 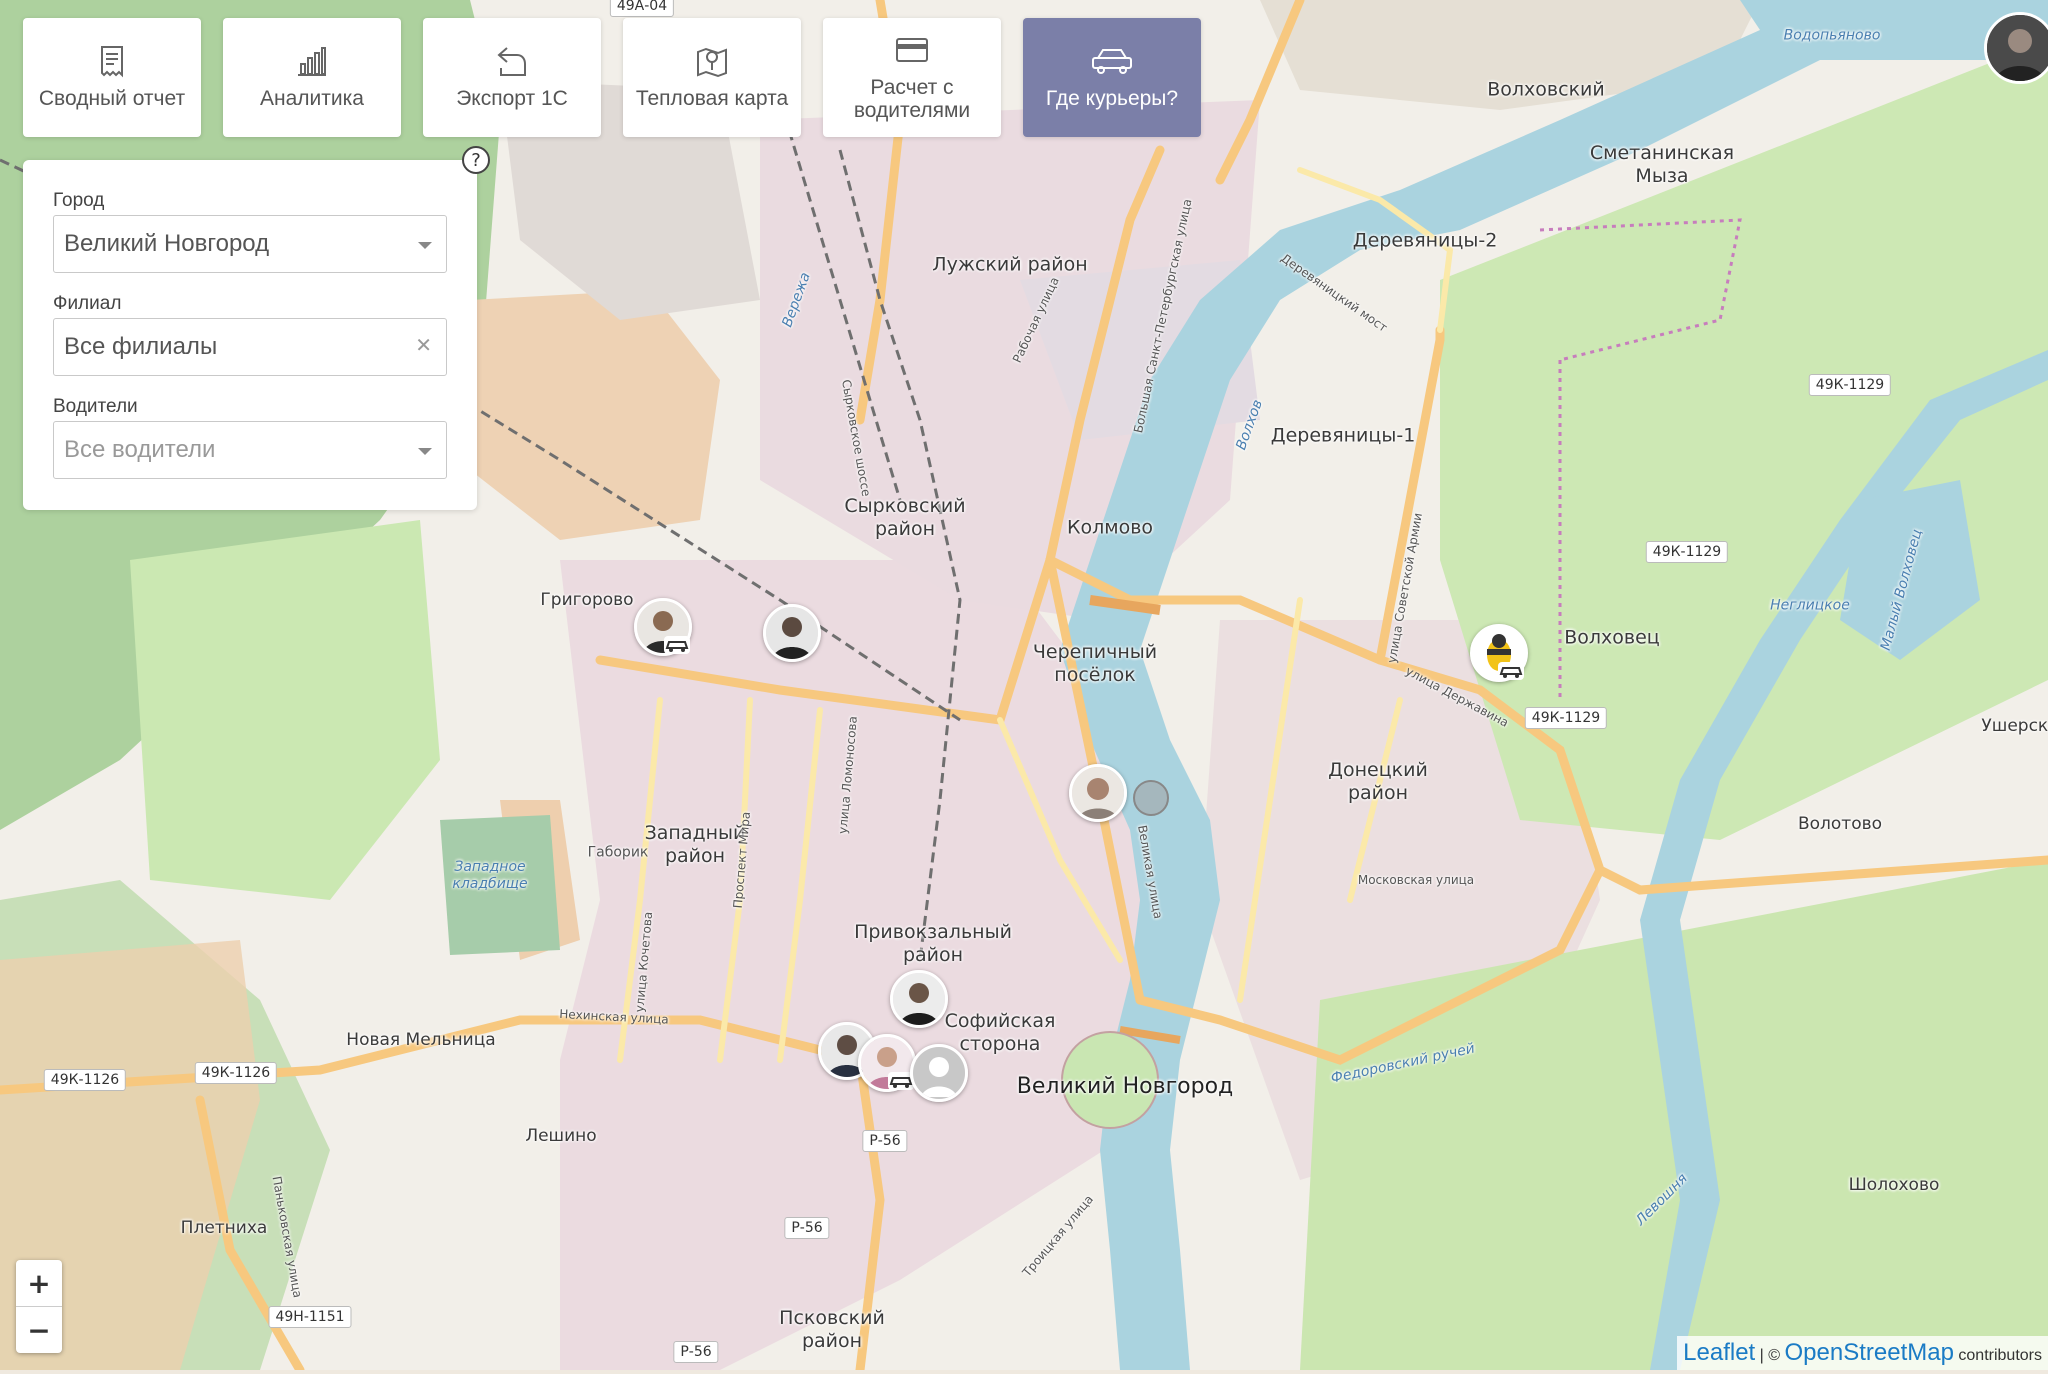 What do you see at coordinates (1112, 99) in the screenshot?
I see `button-label: Где курьеры?` at bounding box center [1112, 99].